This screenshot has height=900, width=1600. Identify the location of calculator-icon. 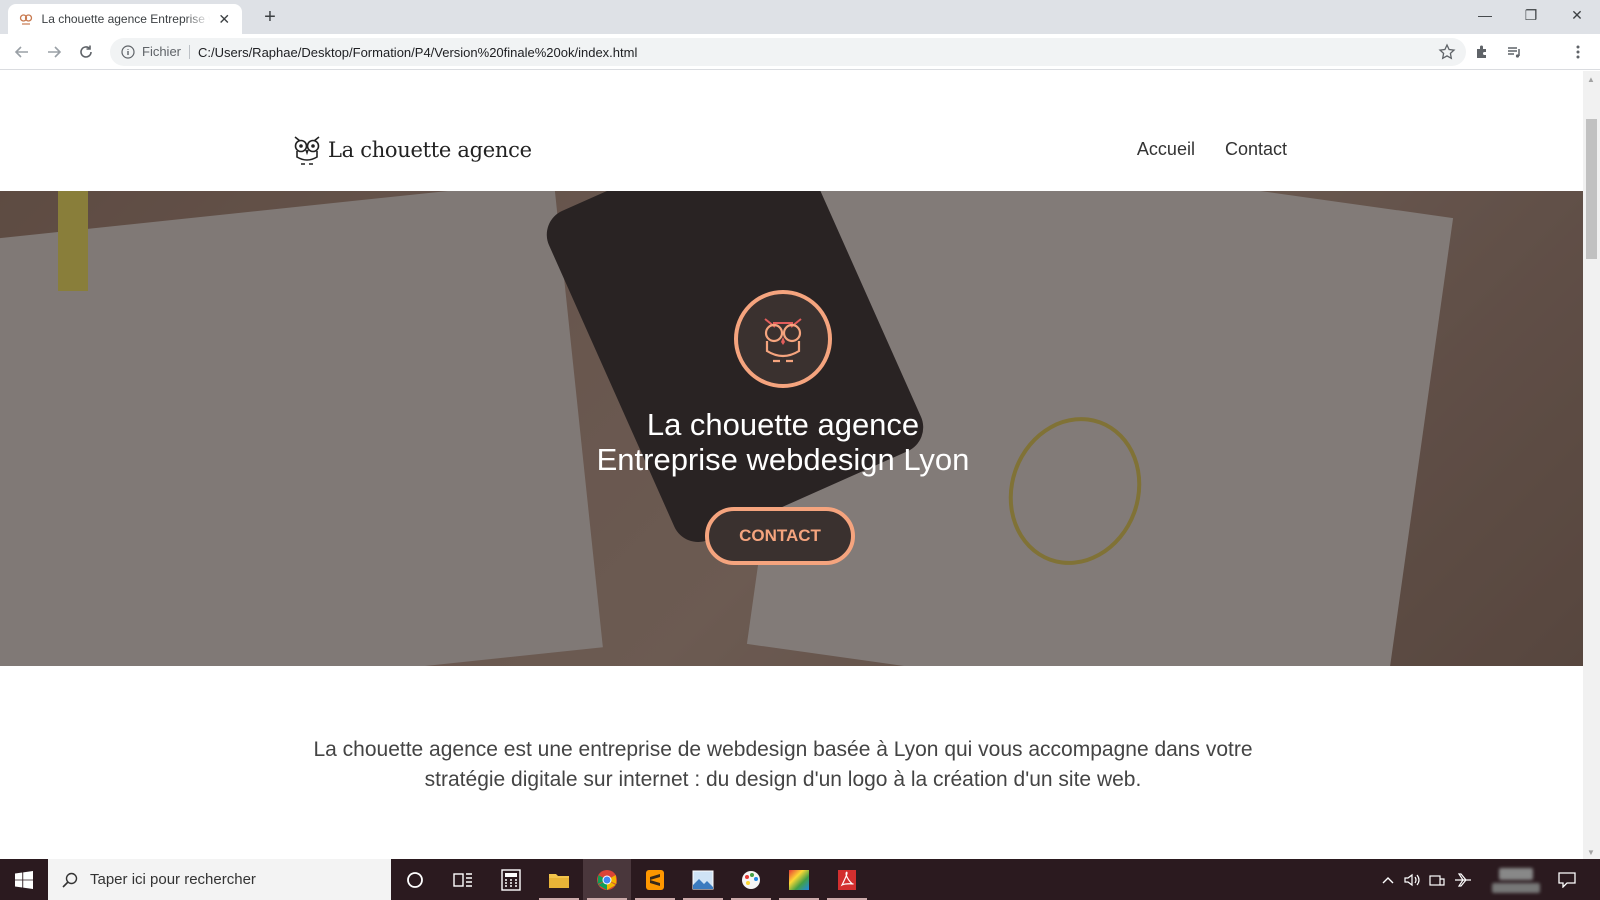
(511, 879).